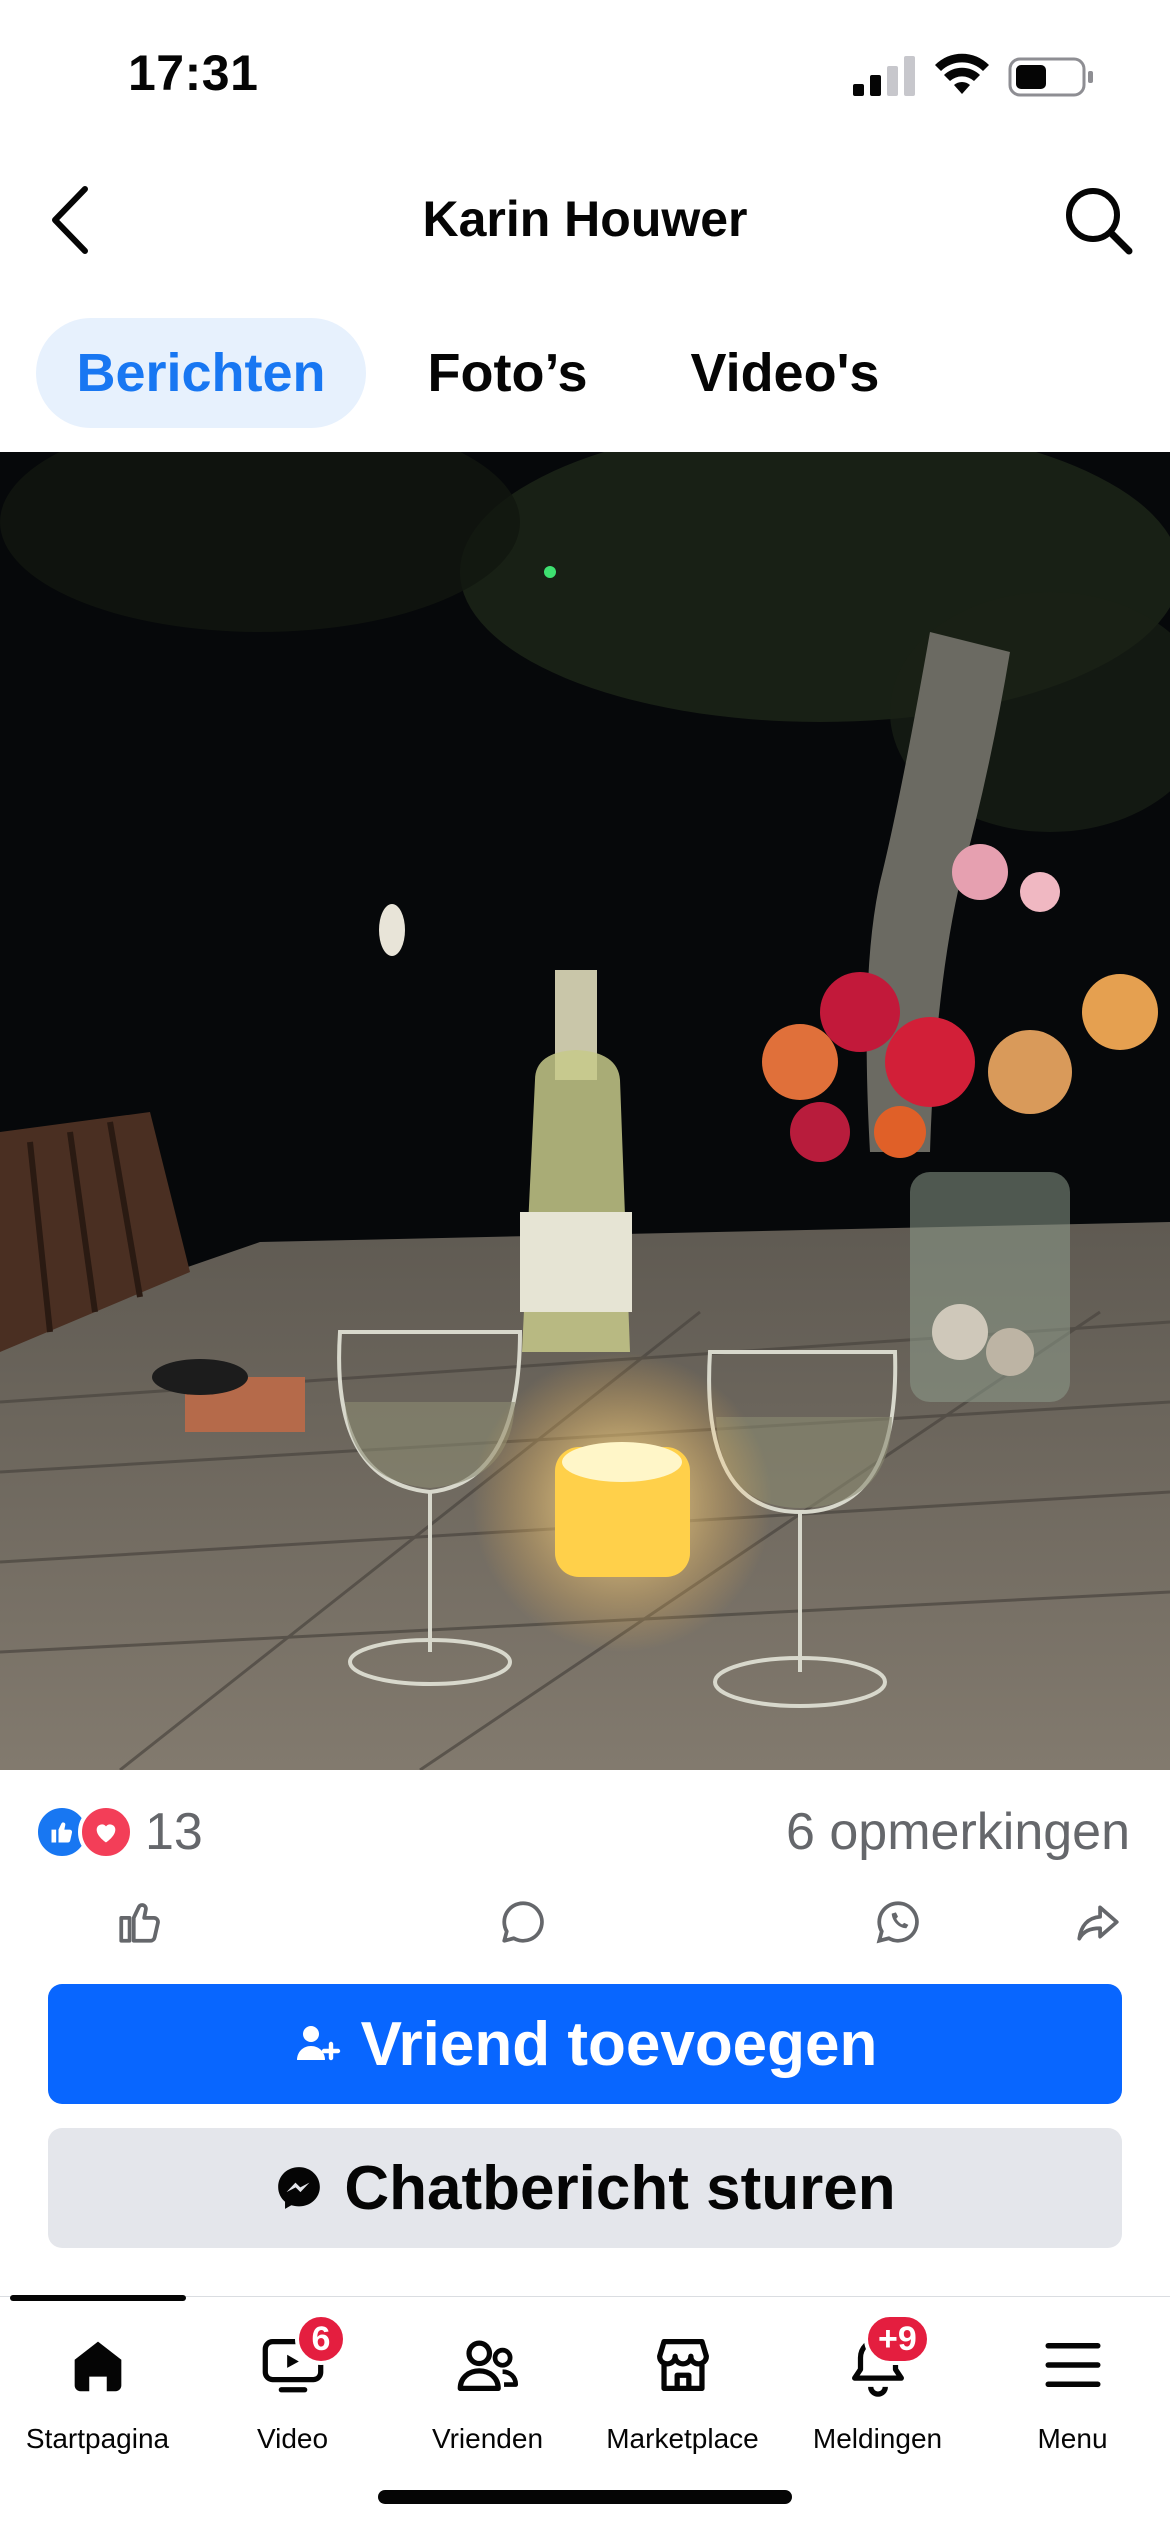 The height and width of the screenshot is (2532, 1170). Describe the element at coordinates (507, 373) in the screenshot. I see `tab-fotos: Foto’s` at that location.